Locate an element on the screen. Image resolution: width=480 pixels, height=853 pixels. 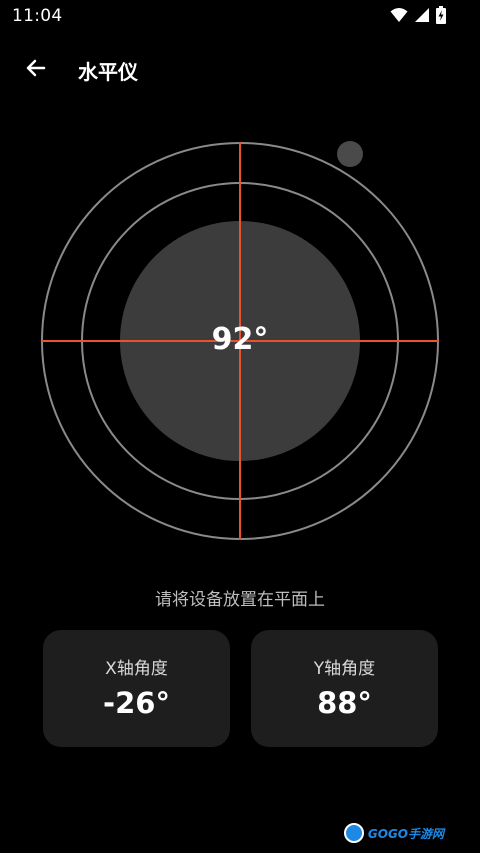
x-axis-value: -26° is located at coordinates (136, 703).